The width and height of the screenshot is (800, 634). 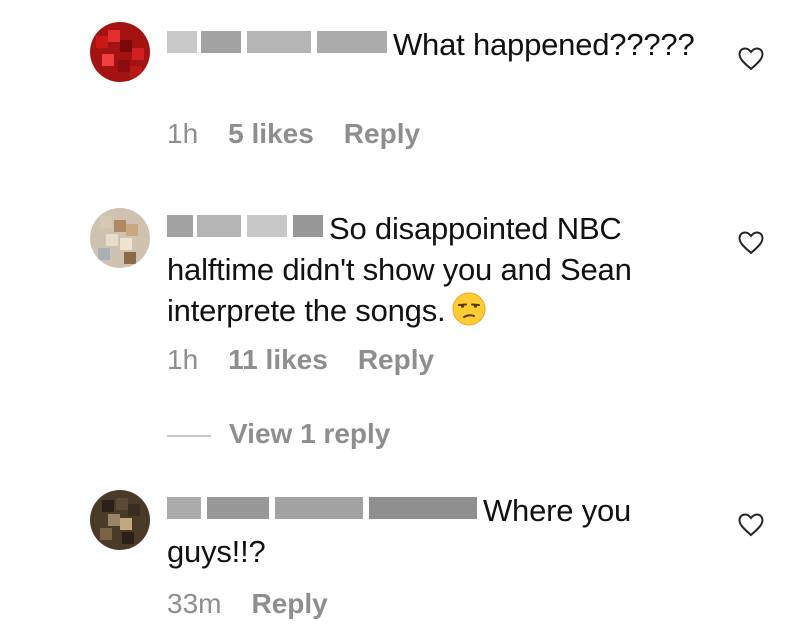 I want to click on view-replies-divider, so click(x=189, y=436).